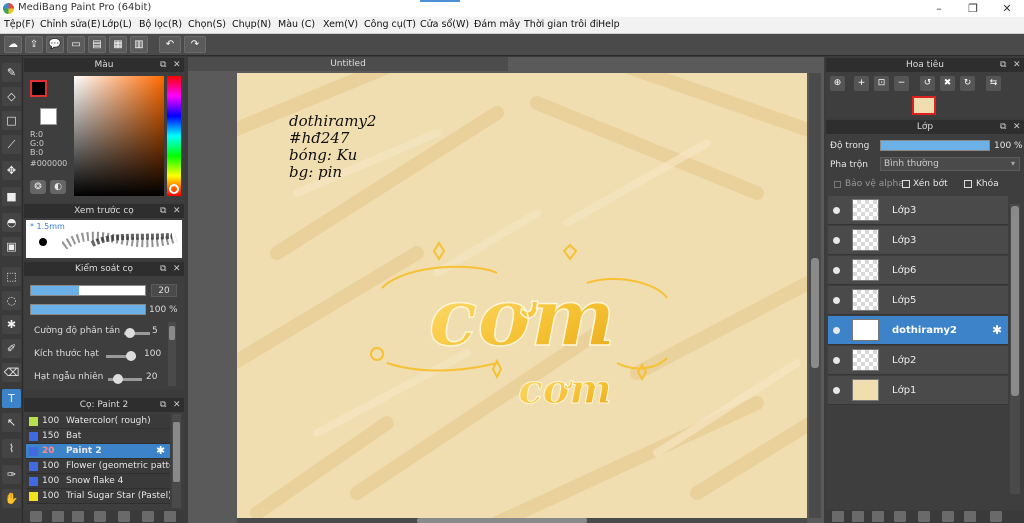 This screenshot has width=1024, height=523. I want to click on foreground-color-swatch, so click(38, 88).